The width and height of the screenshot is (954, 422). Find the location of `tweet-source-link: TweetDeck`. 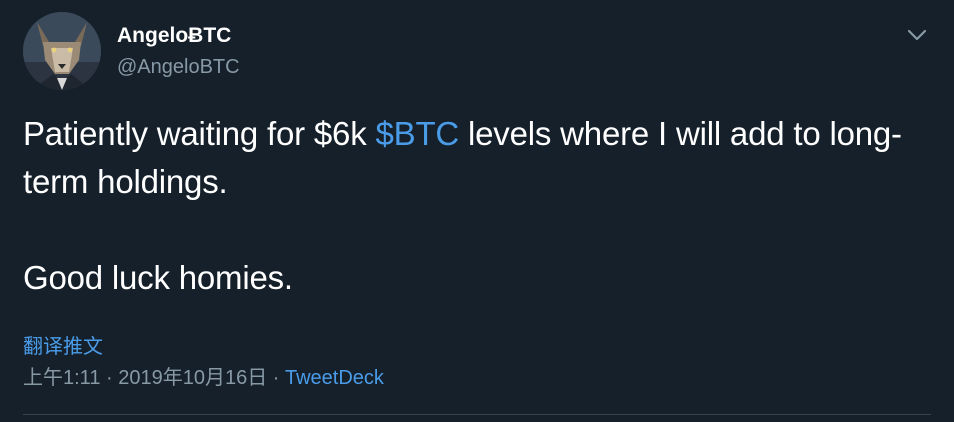

tweet-source-link: TweetDeck is located at coordinates (334, 378).